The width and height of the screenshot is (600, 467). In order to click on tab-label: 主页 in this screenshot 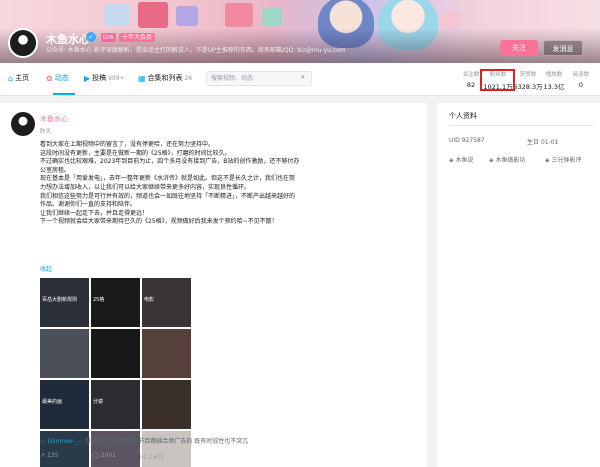, I will do `click(22, 78)`.